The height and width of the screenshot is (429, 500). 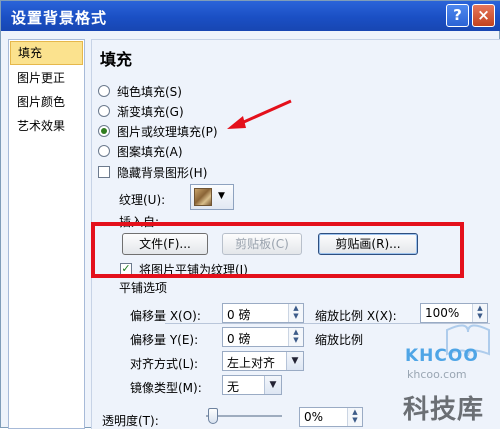 I want to click on hide-background-checkbox, so click(x=104, y=172).